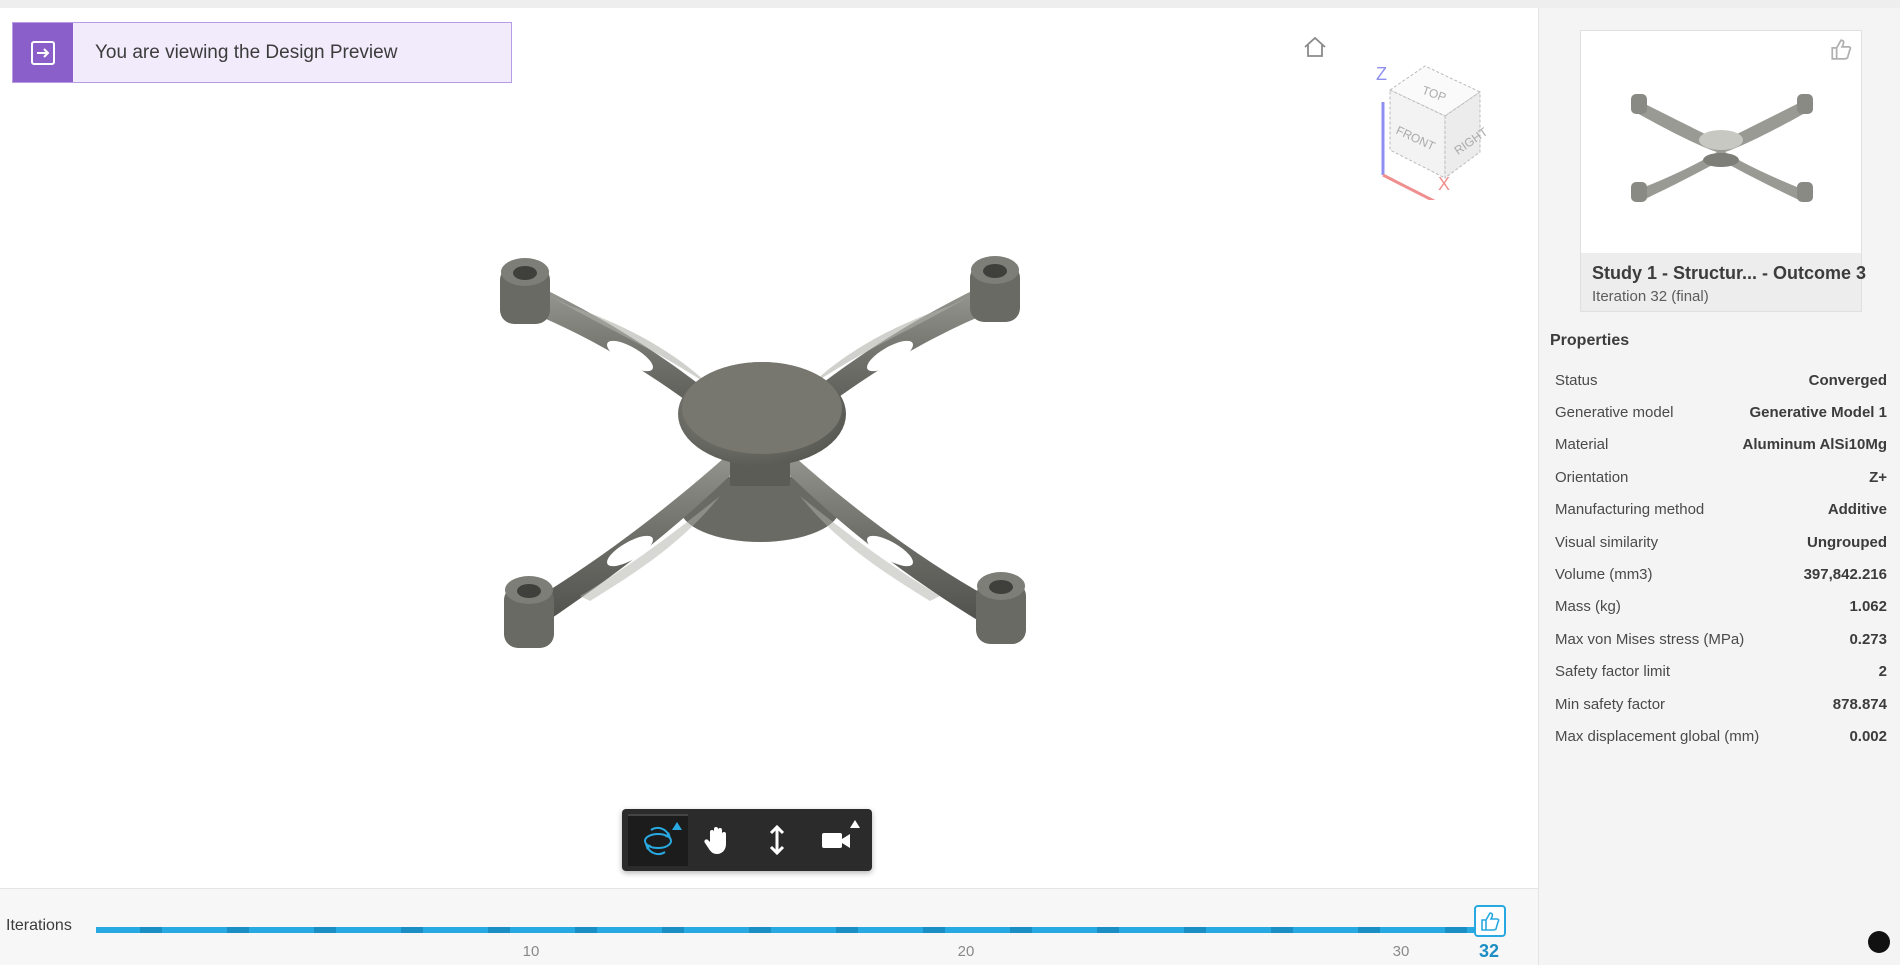 The width and height of the screenshot is (1900, 965). What do you see at coordinates (1721, 142) in the screenshot?
I see `outcome-thumbnail-image` at bounding box center [1721, 142].